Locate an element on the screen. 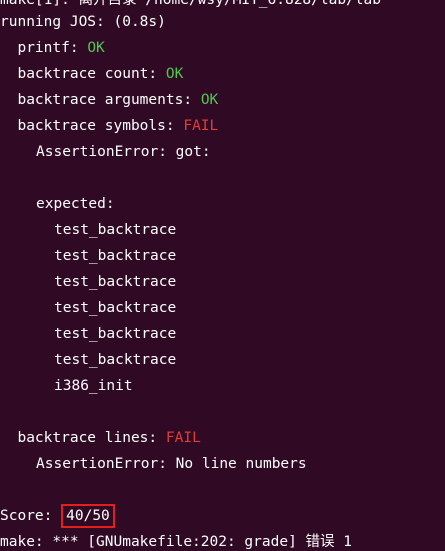 Image resolution: width=445 pixels, height=551 pixels. test-line-printf: printf: OK is located at coordinates (52, 48).